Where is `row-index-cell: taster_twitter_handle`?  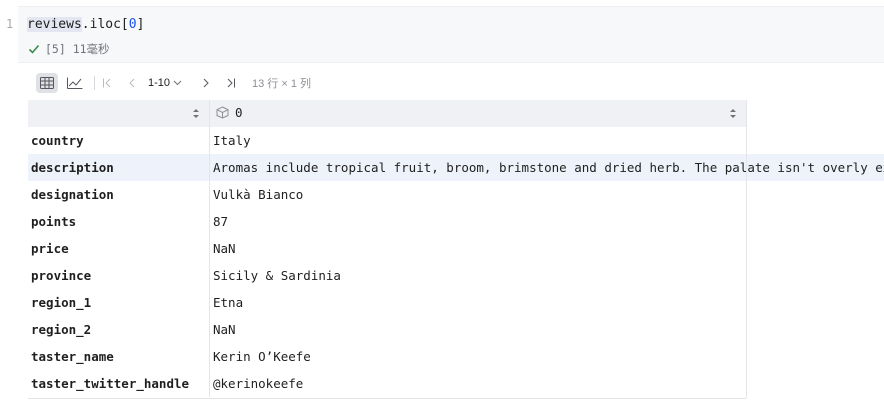
row-index-cell: taster_twitter_handle is located at coordinates (119, 383).